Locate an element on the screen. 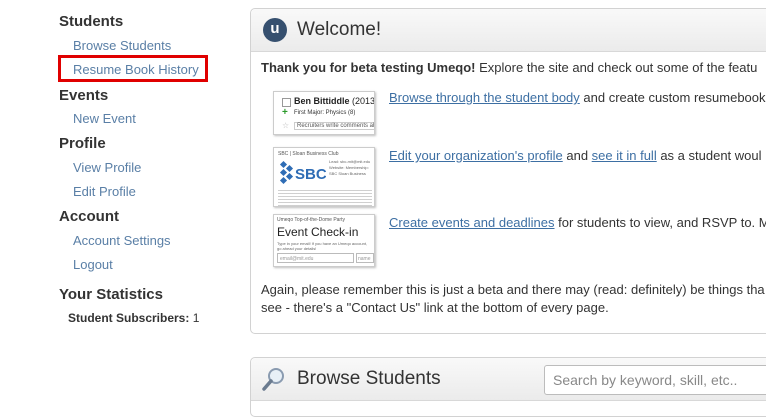 This screenshot has height=417, width=766. sidebar-section-account: Account is located at coordinates (89, 216).